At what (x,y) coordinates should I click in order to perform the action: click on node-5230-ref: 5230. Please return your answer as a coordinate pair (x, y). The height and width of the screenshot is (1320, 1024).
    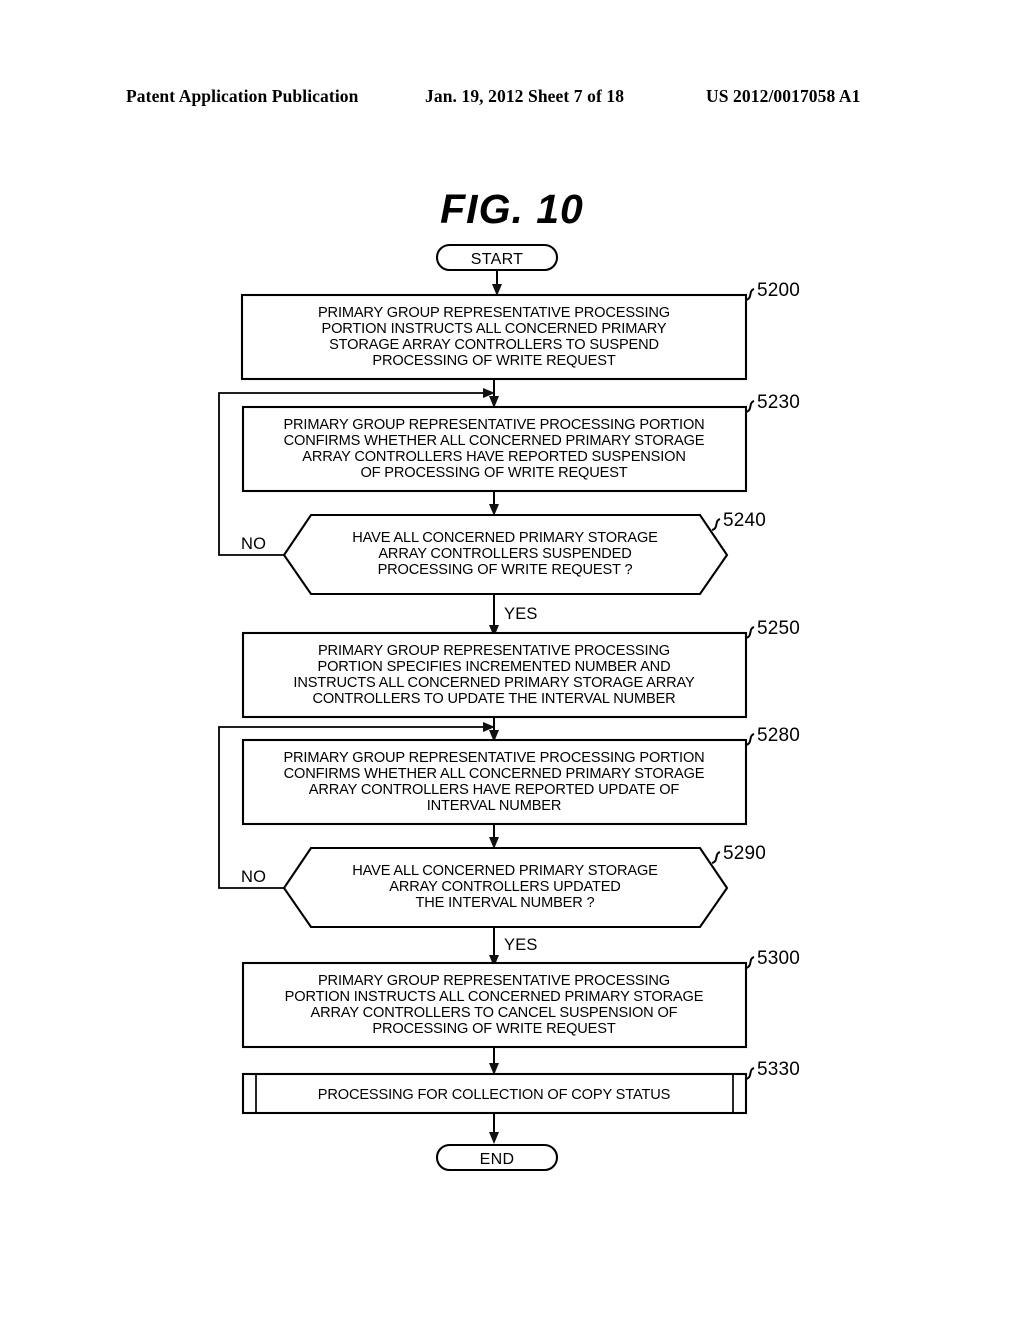
    Looking at the image, I should click on (778, 402).